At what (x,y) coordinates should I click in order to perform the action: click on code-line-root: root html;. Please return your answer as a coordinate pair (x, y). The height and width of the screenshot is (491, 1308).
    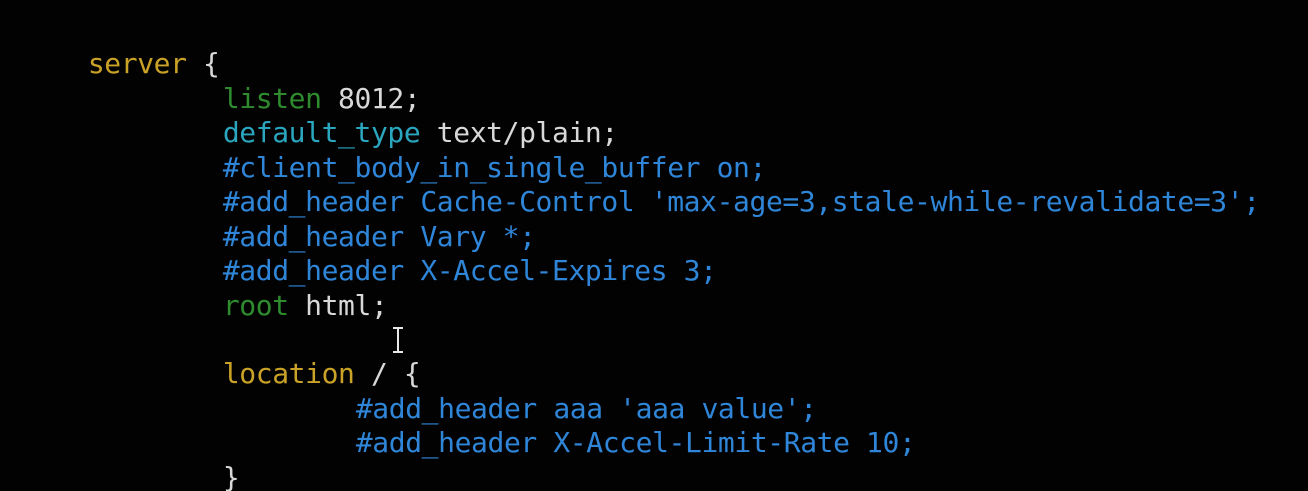
    Looking at the image, I should click on (272, 288).